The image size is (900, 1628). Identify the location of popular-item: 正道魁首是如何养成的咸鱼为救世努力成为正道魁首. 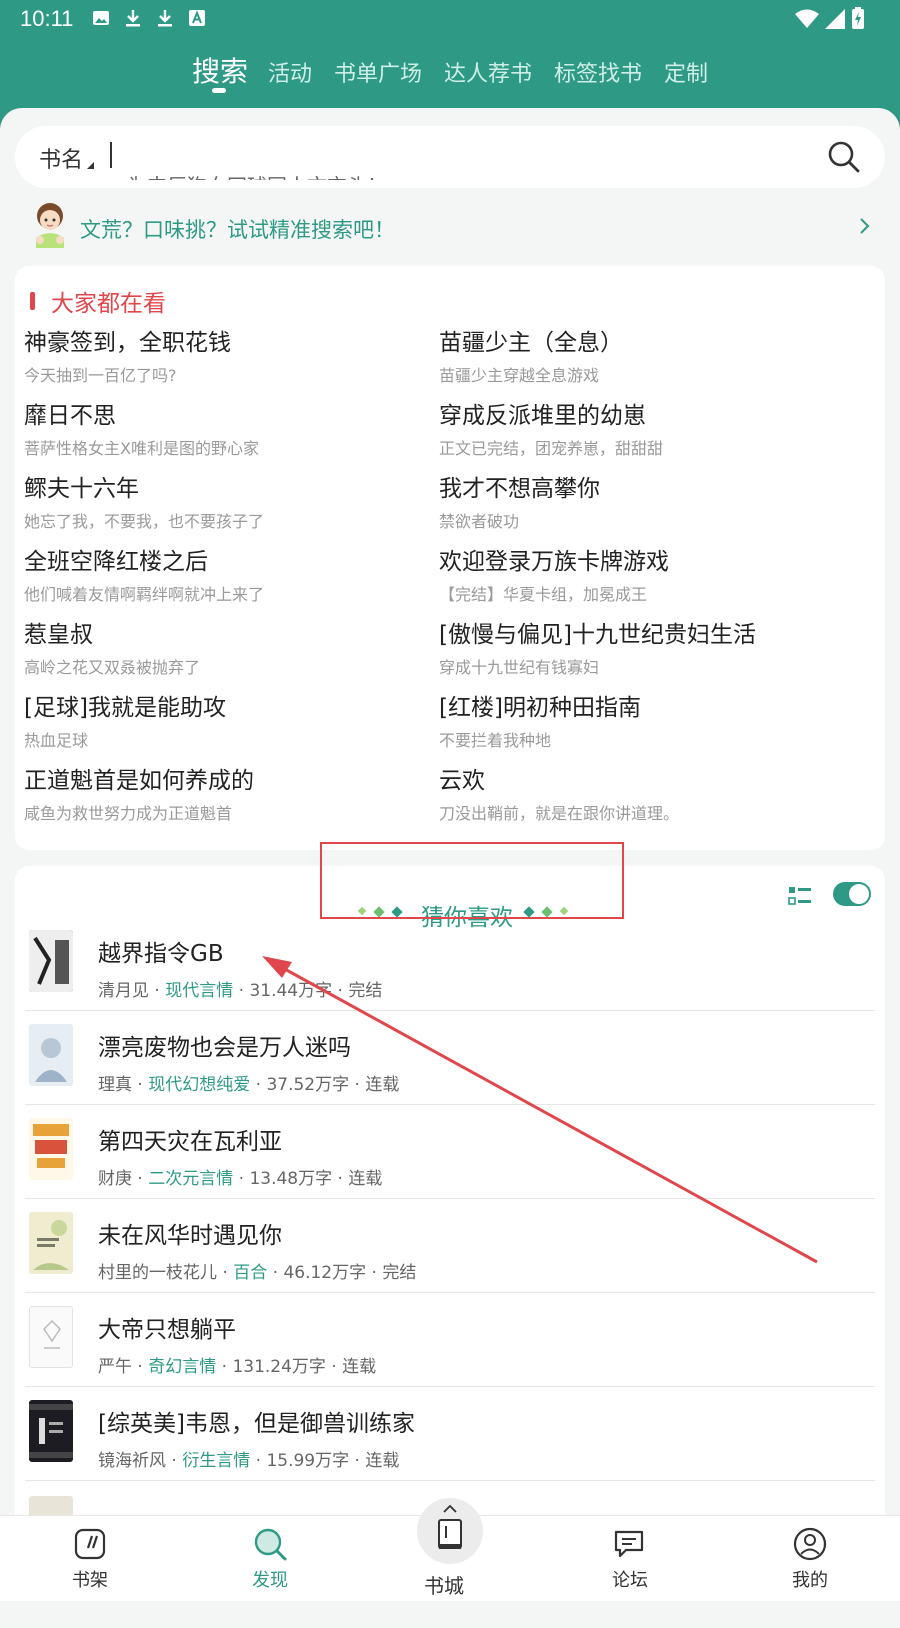
(229, 798).